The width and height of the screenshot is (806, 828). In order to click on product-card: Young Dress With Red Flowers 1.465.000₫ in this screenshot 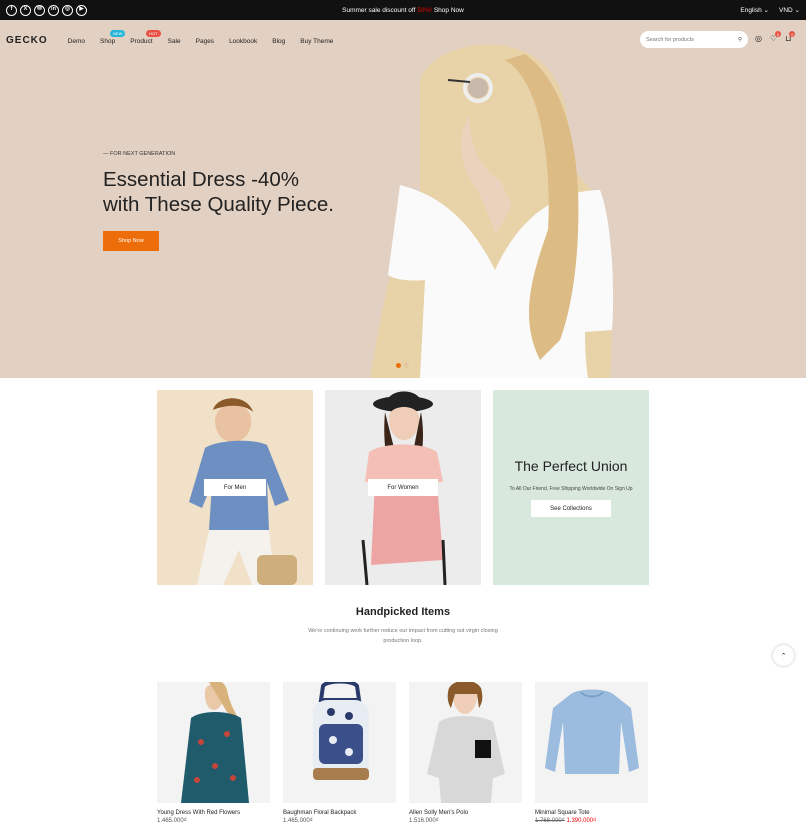, I will do `click(213, 753)`.